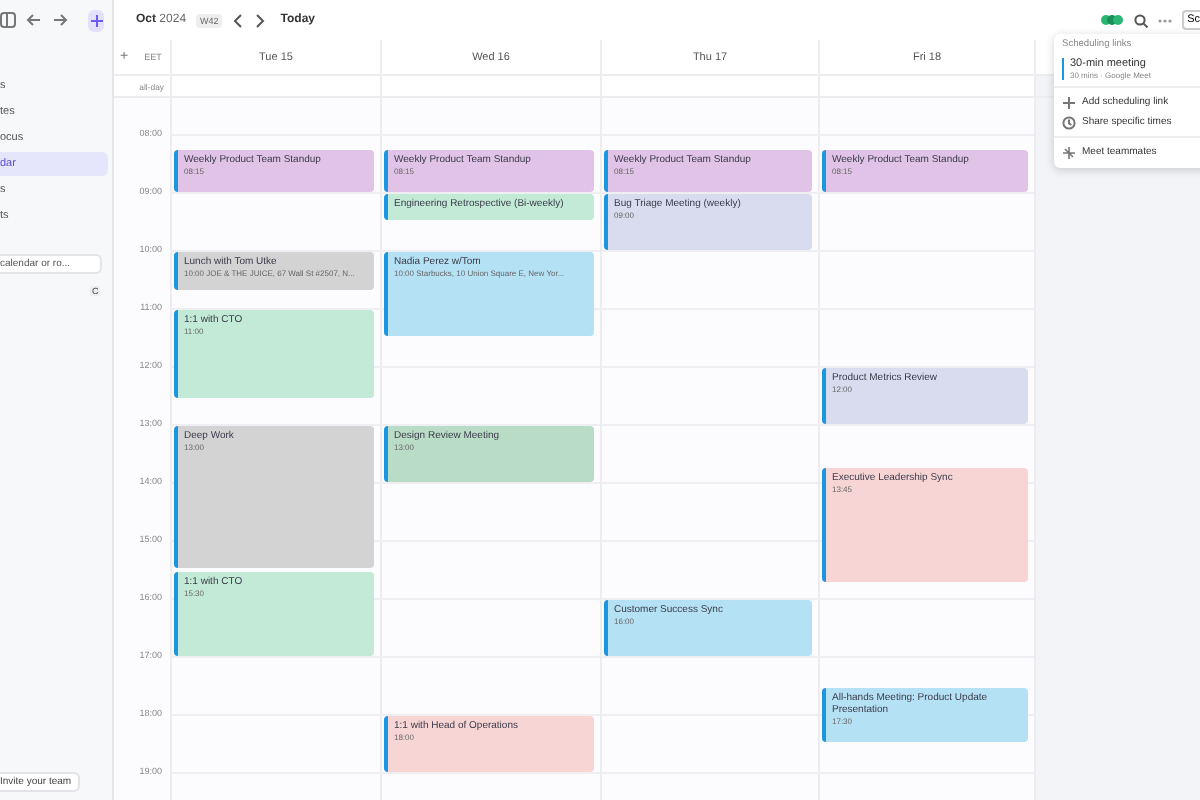  I want to click on sparkle-icon, so click(1069, 152).